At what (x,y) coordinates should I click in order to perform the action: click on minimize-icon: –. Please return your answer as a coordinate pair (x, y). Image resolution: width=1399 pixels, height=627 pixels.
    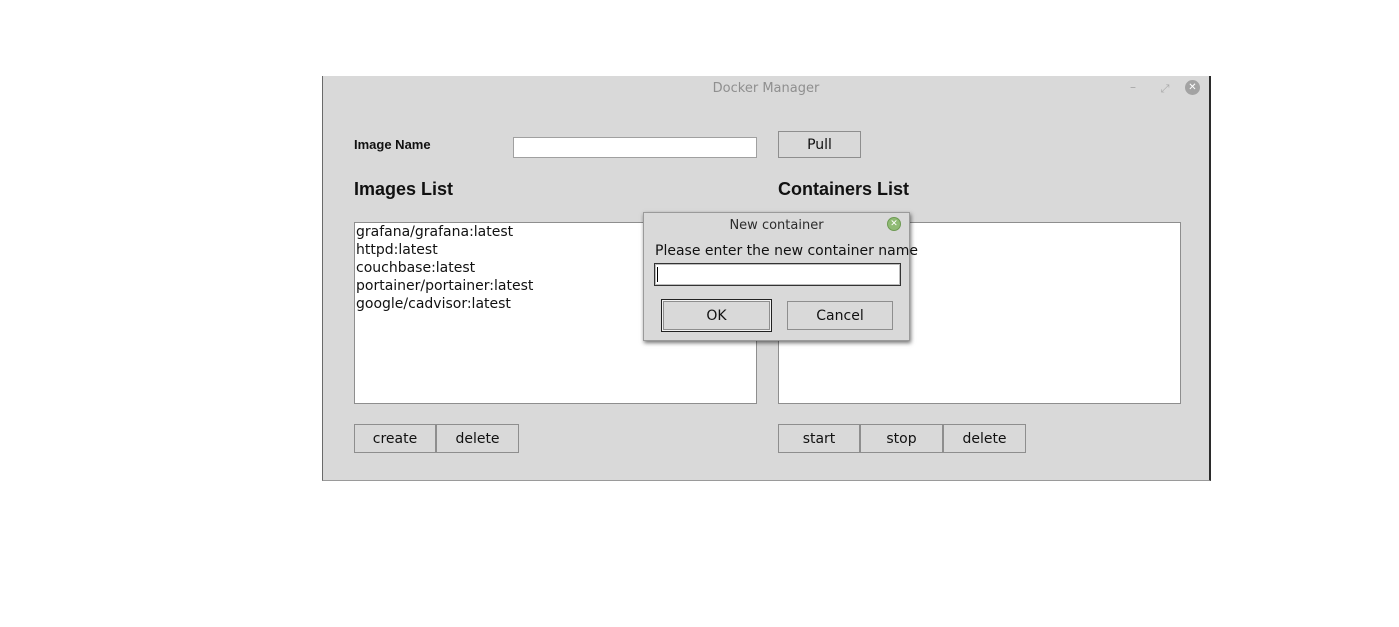
    Looking at the image, I should click on (1133, 87).